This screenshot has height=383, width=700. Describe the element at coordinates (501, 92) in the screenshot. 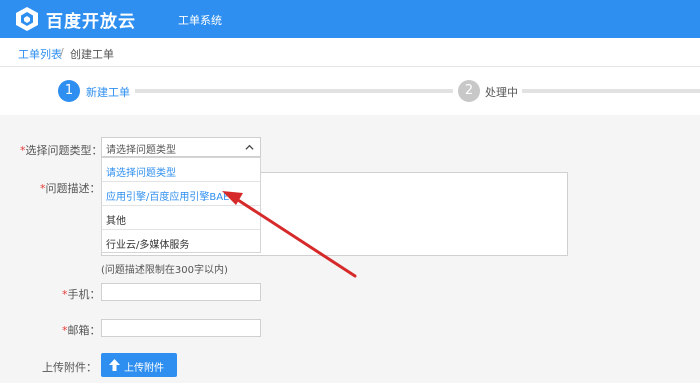

I see `step-2-label: 处理中` at that location.